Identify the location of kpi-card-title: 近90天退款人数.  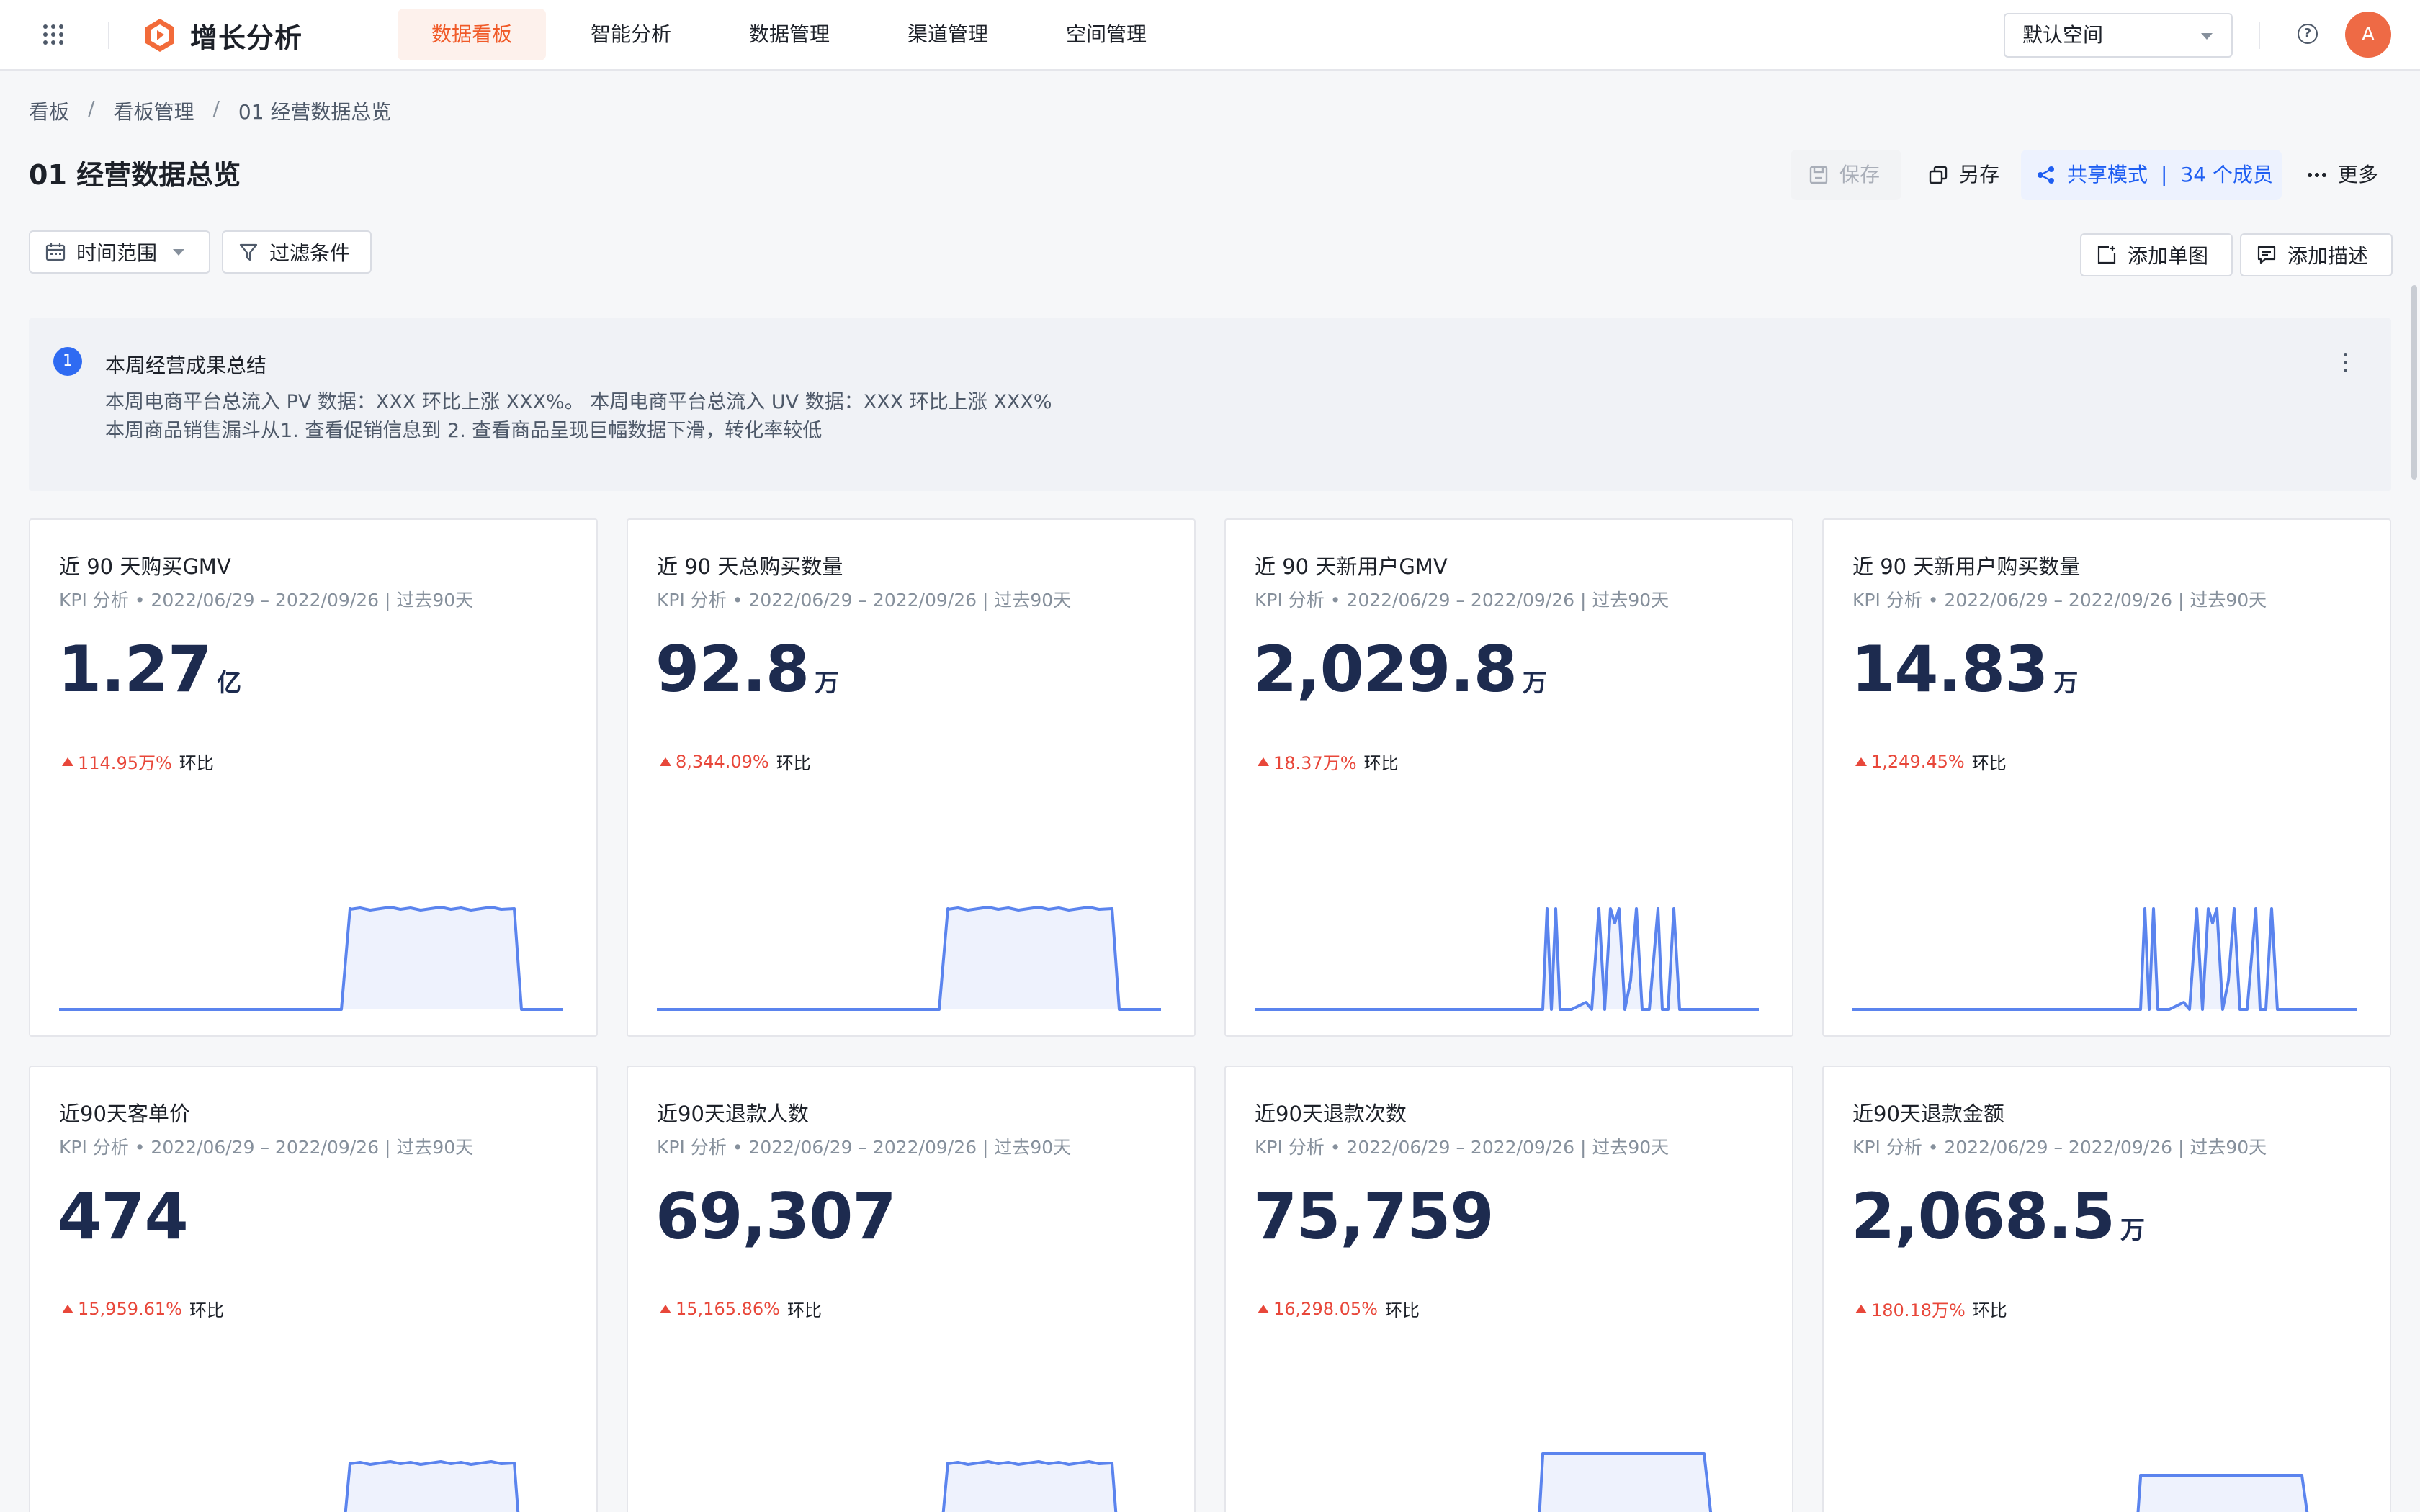
(733, 1114).